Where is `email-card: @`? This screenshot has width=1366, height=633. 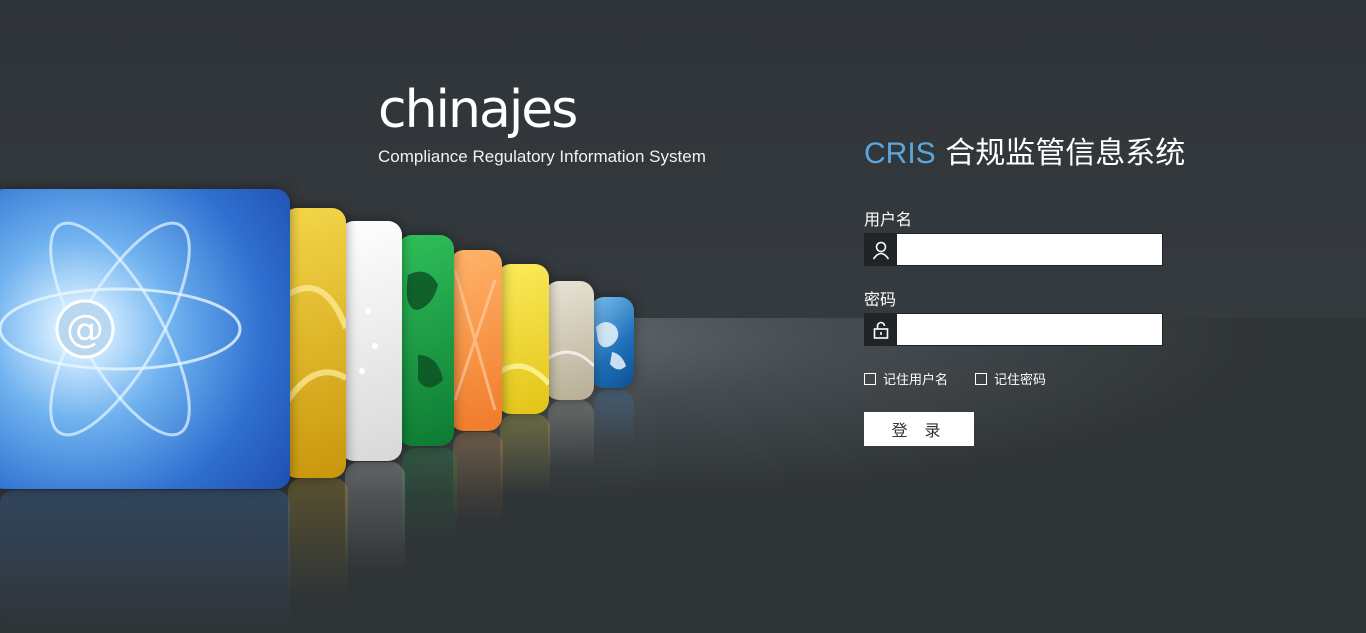
email-card: @ is located at coordinates (145, 339).